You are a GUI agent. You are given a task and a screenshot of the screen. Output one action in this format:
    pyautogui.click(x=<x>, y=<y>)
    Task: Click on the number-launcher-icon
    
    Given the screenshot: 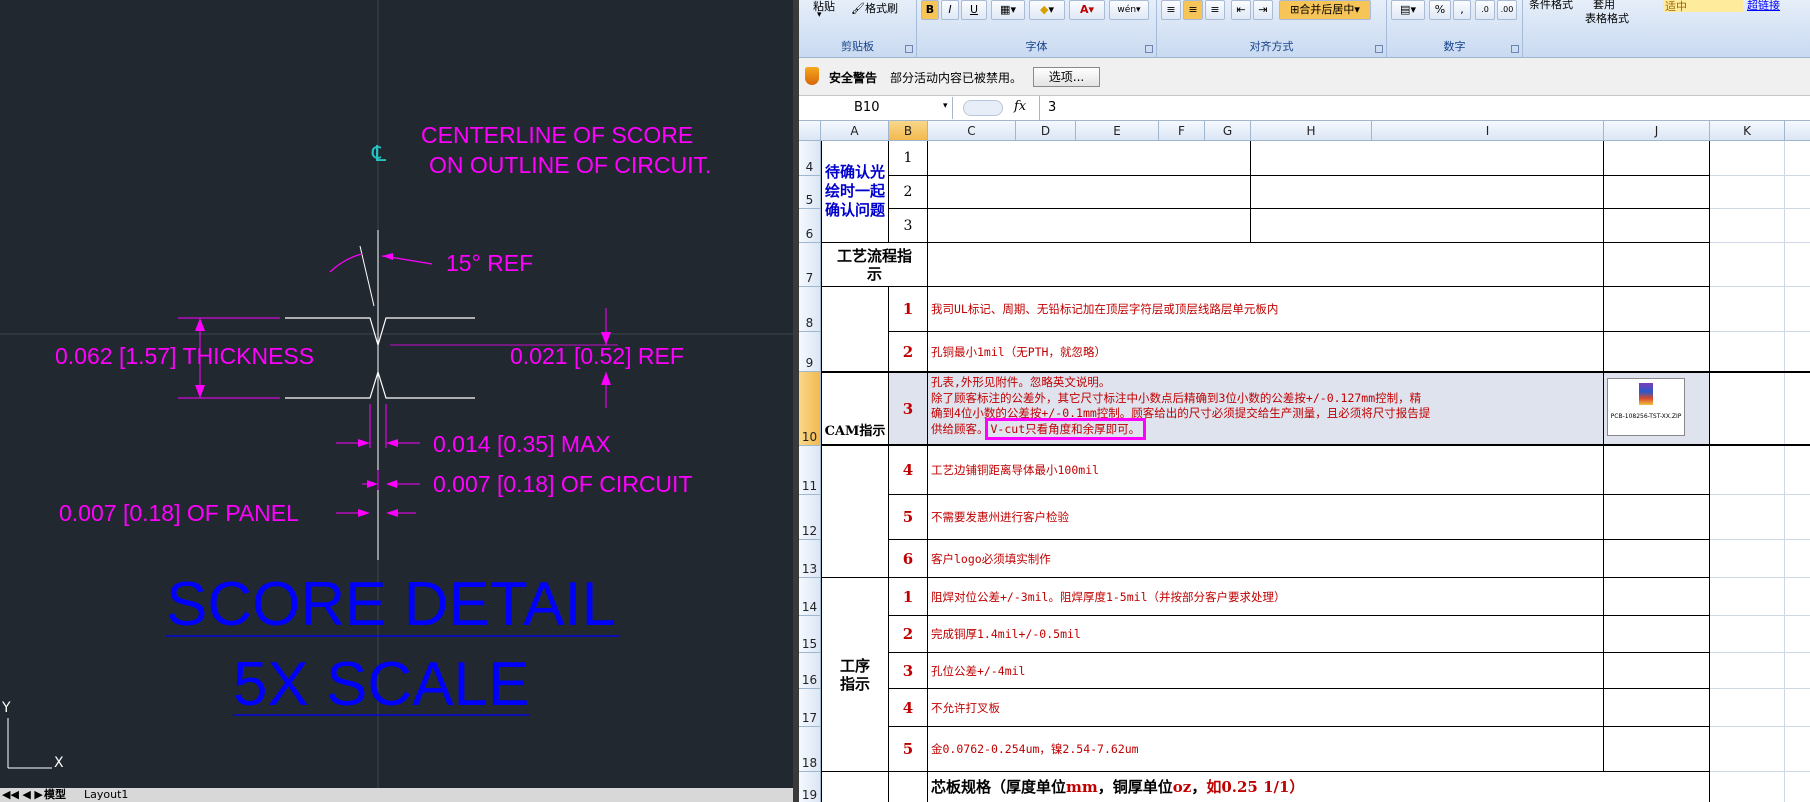 What is the action you would take?
    pyautogui.click(x=1515, y=49)
    